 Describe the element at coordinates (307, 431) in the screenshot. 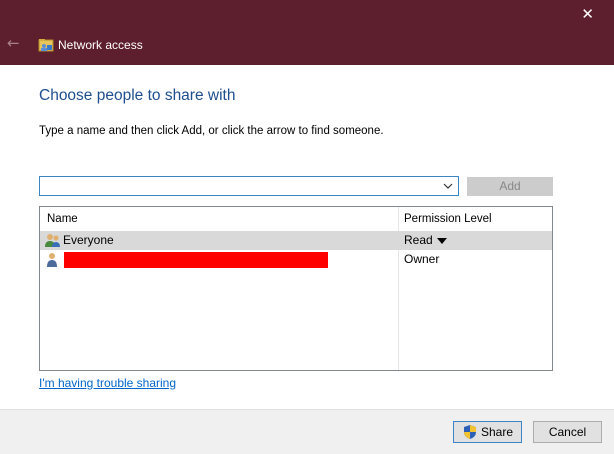

I see `footer: Share Cancel` at that location.